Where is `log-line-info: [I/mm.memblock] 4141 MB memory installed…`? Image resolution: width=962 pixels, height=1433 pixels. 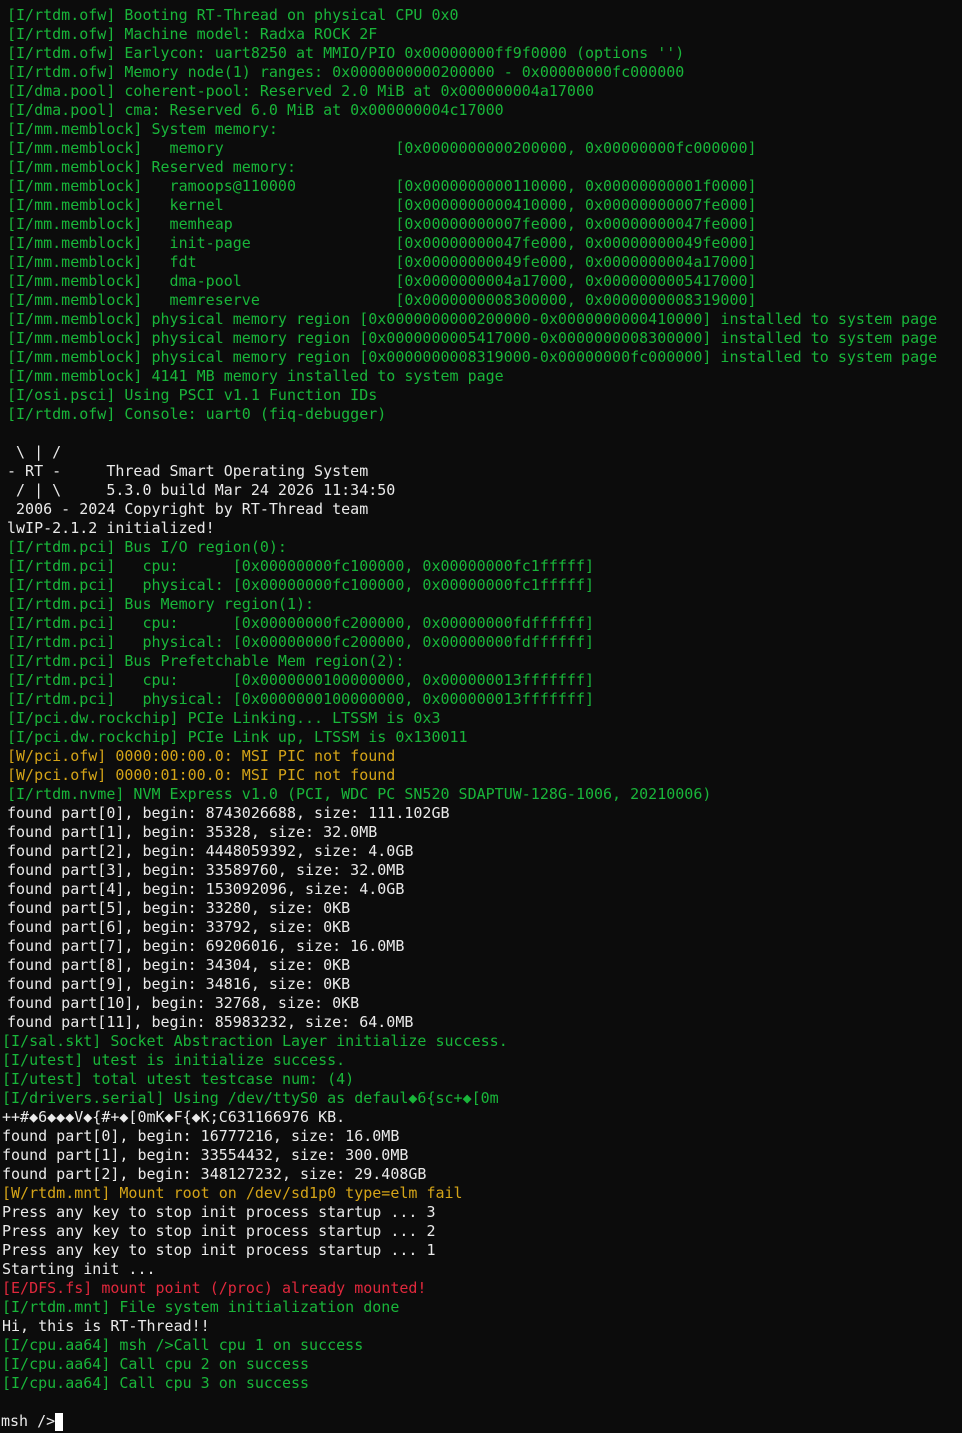
log-line-info: [I/mm.memblock] 4141 MB memory installed… is located at coordinates (255, 376).